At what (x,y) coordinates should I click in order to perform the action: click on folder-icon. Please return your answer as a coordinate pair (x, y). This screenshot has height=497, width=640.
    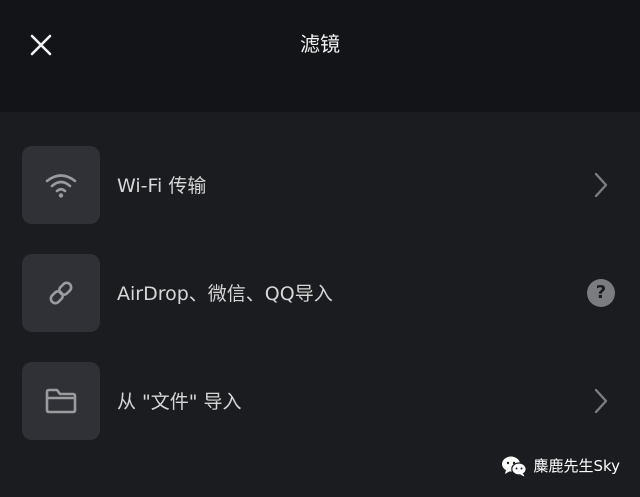
    Looking at the image, I should click on (61, 401).